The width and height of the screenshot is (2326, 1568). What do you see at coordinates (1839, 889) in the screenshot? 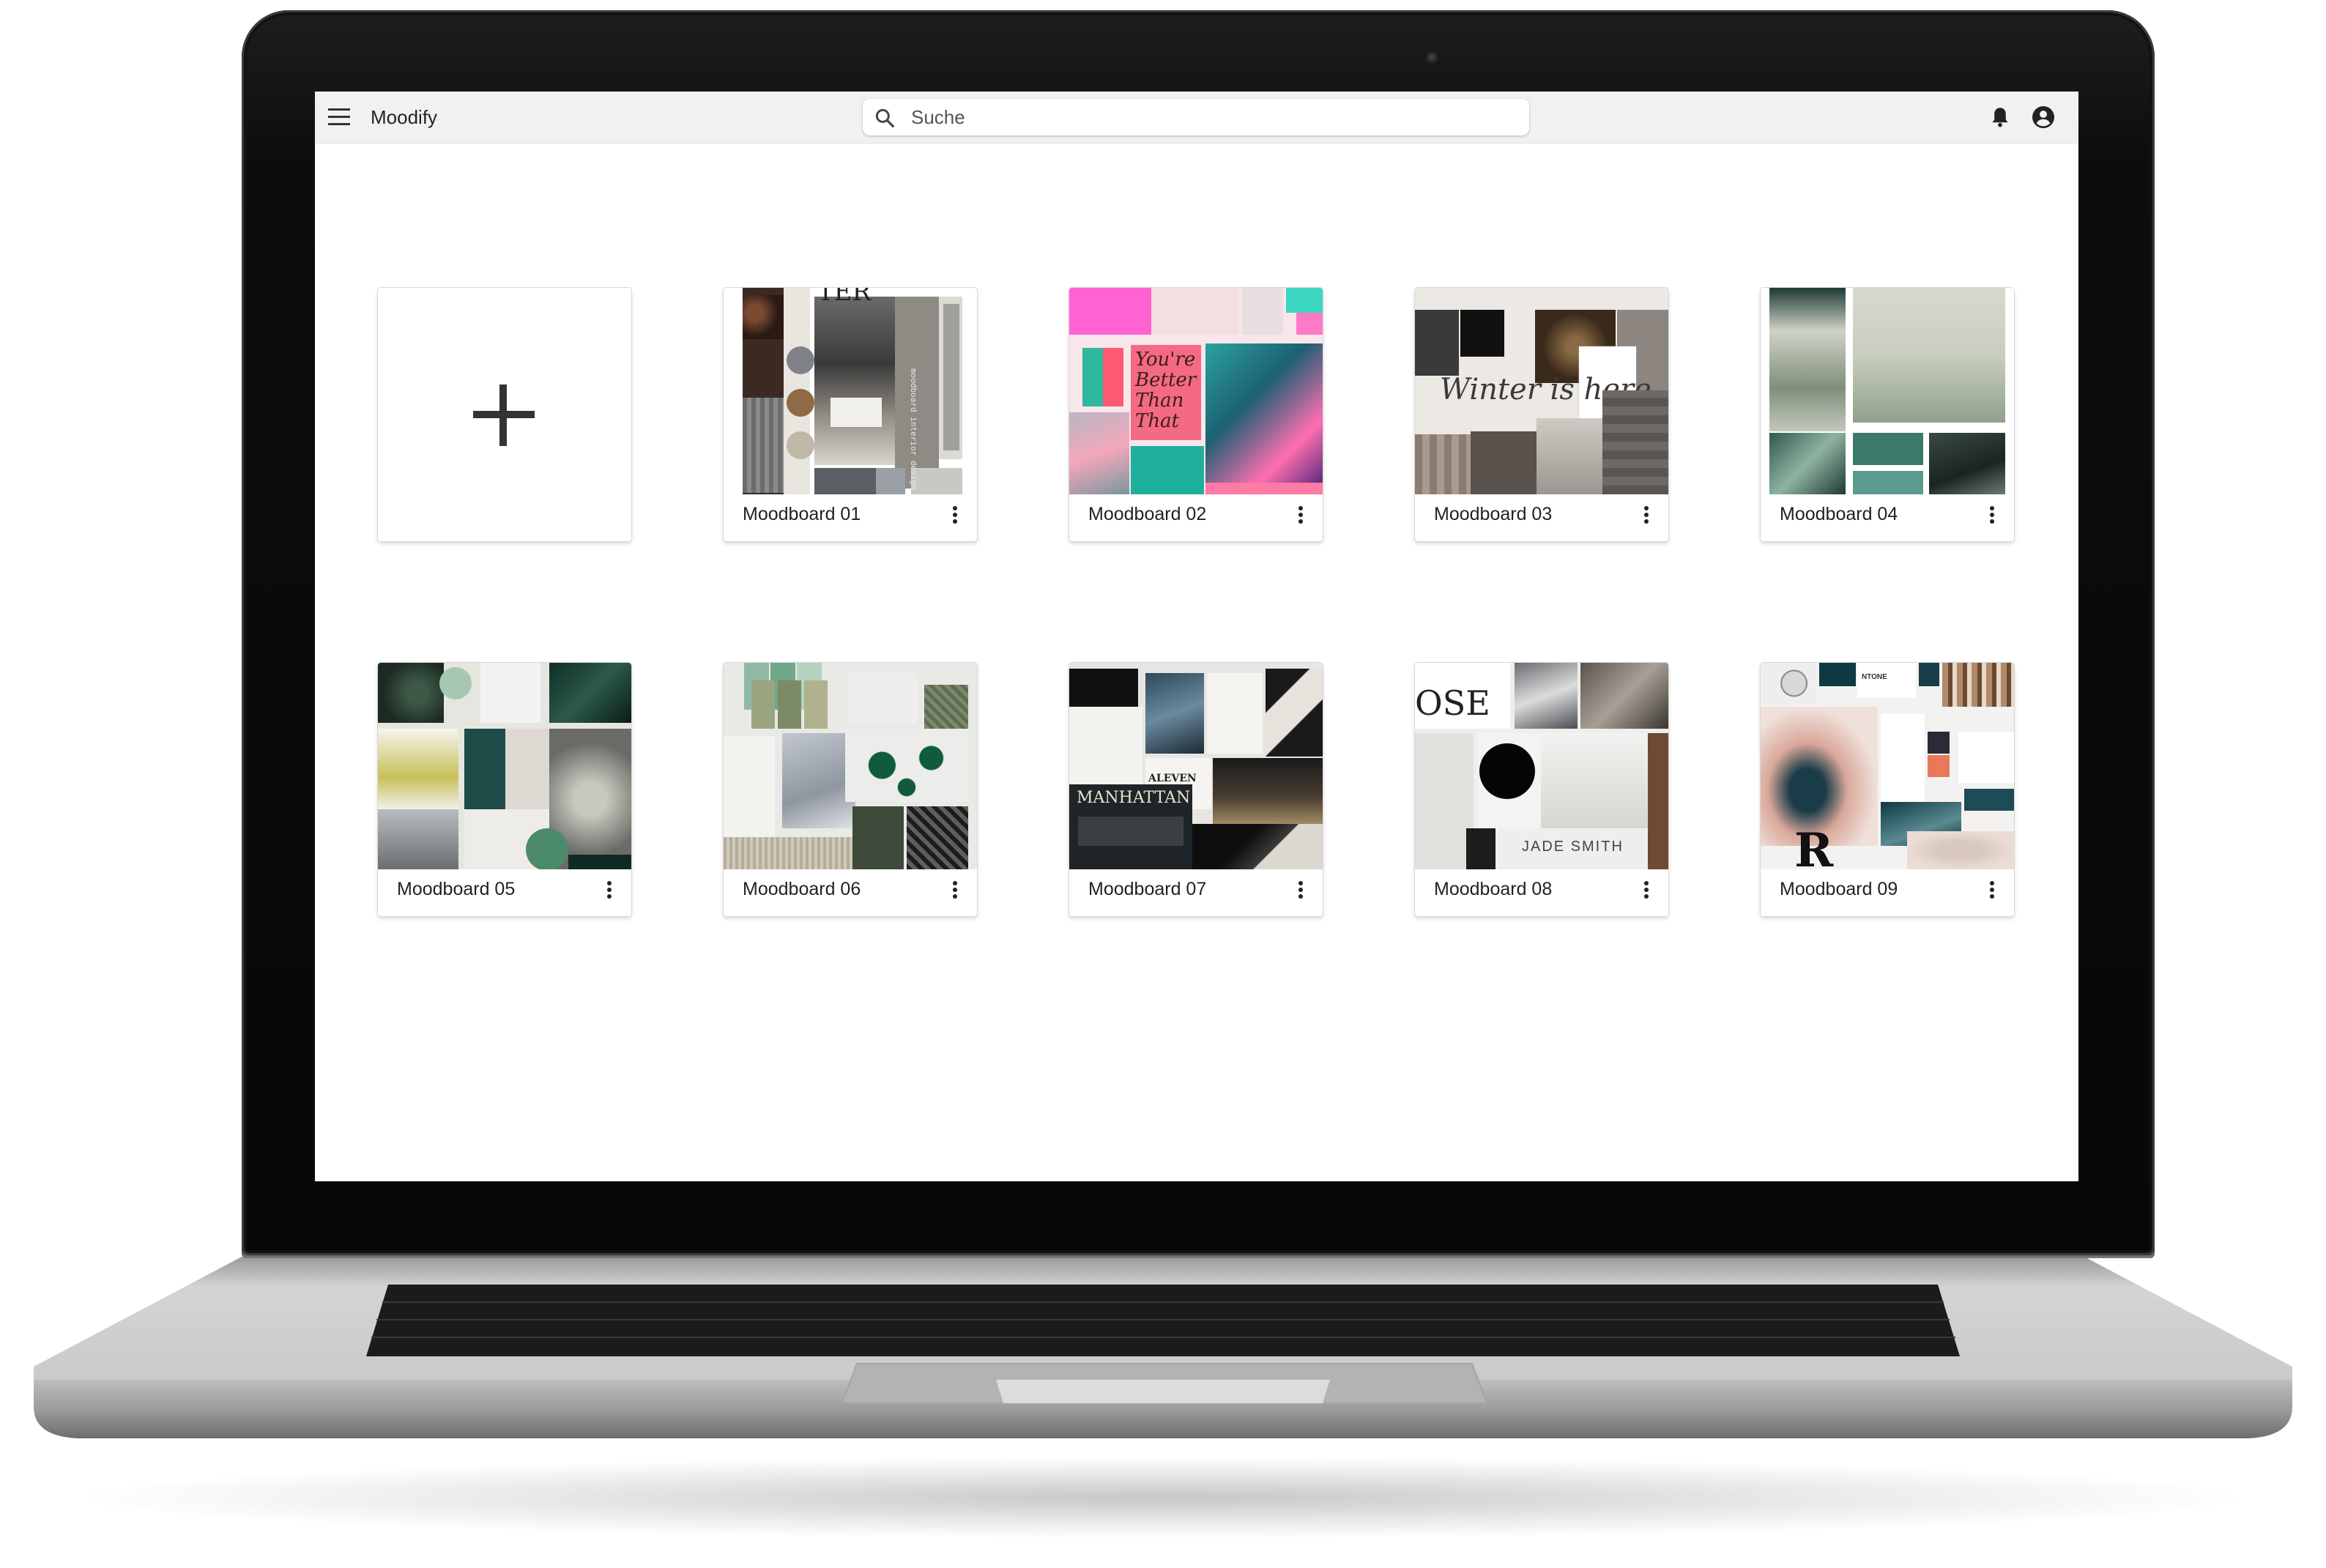
I see `moodboard-title: Moodboard 09` at bounding box center [1839, 889].